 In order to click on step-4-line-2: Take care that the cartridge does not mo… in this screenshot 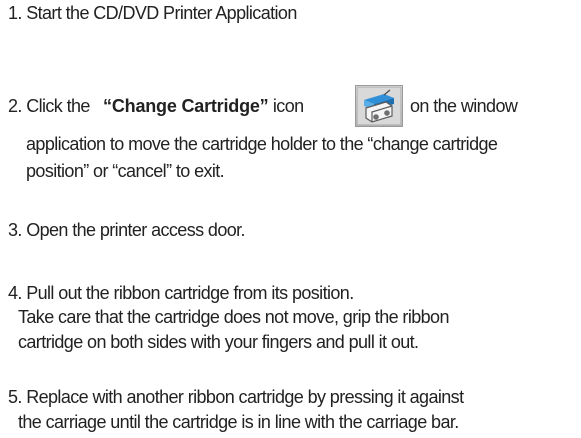, I will do `click(233, 317)`.